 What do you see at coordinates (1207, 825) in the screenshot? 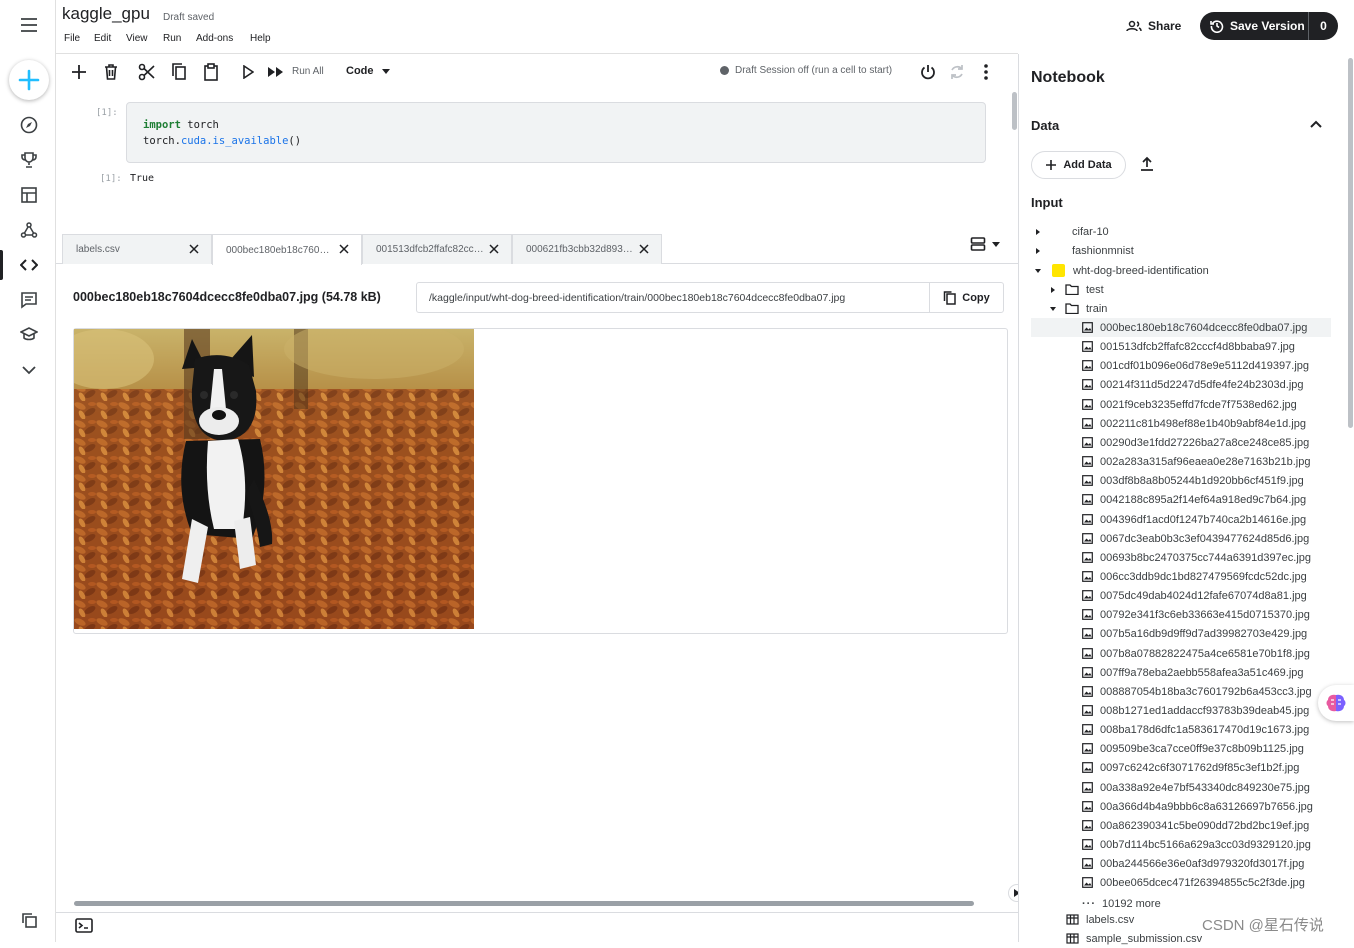
I see `file-row: 00a862390341c5be090dd72bd2bc19ef.jpg` at bounding box center [1207, 825].